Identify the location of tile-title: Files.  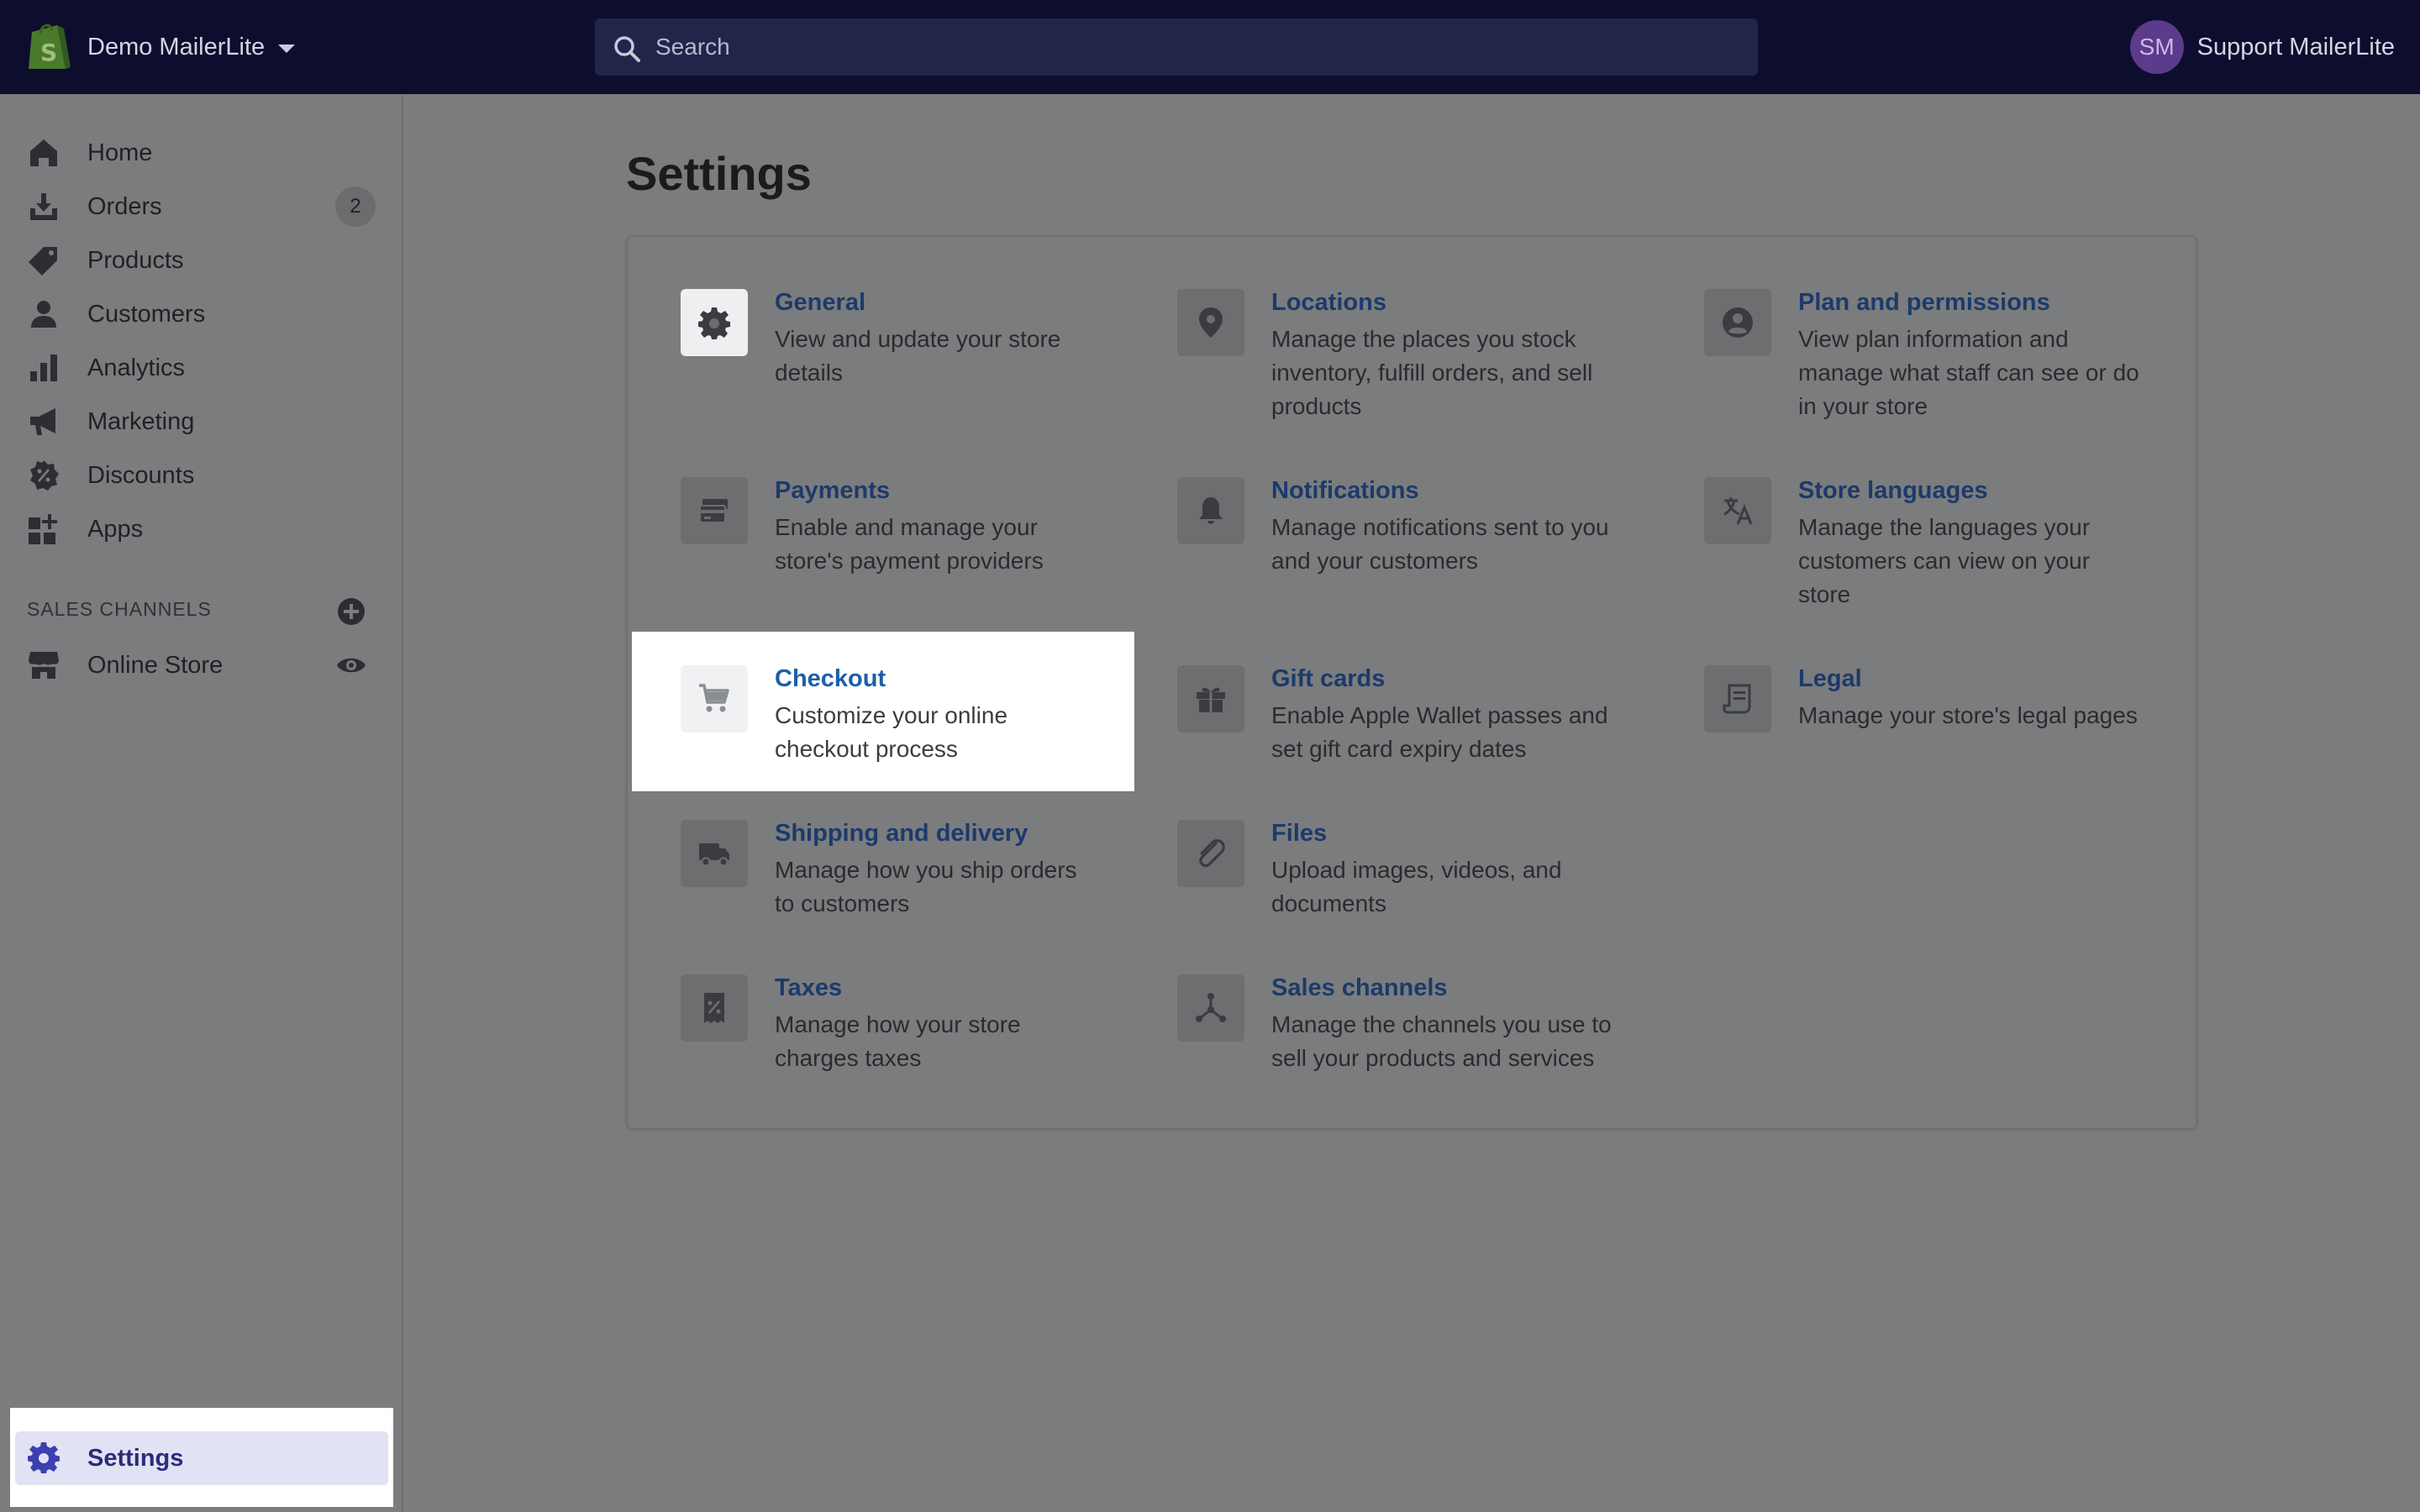
(1299, 833).